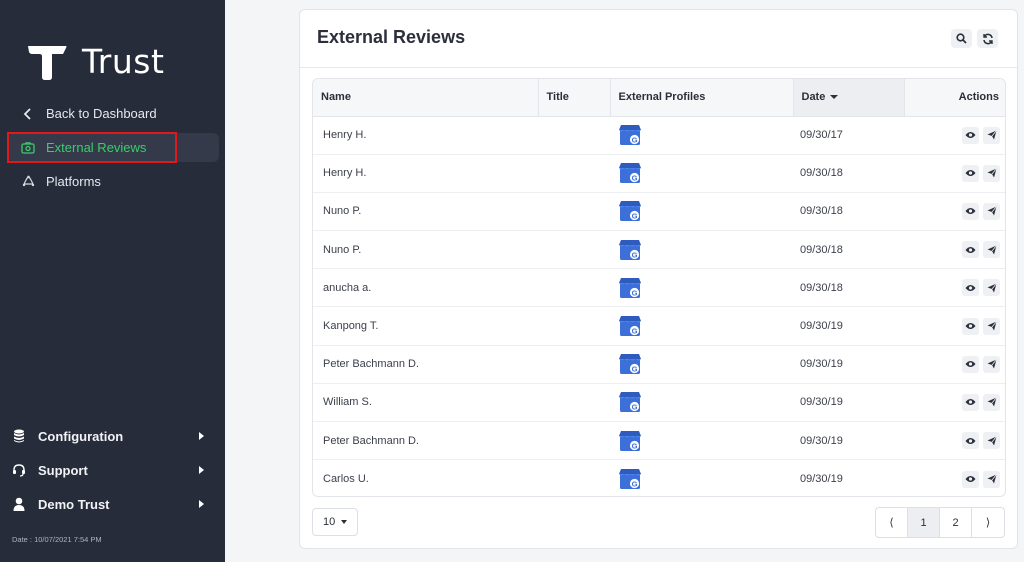  What do you see at coordinates (702, 98) in the screenshot?
I see `column-header-external-profiles: External Profiles` at bounding box center [702, 98].